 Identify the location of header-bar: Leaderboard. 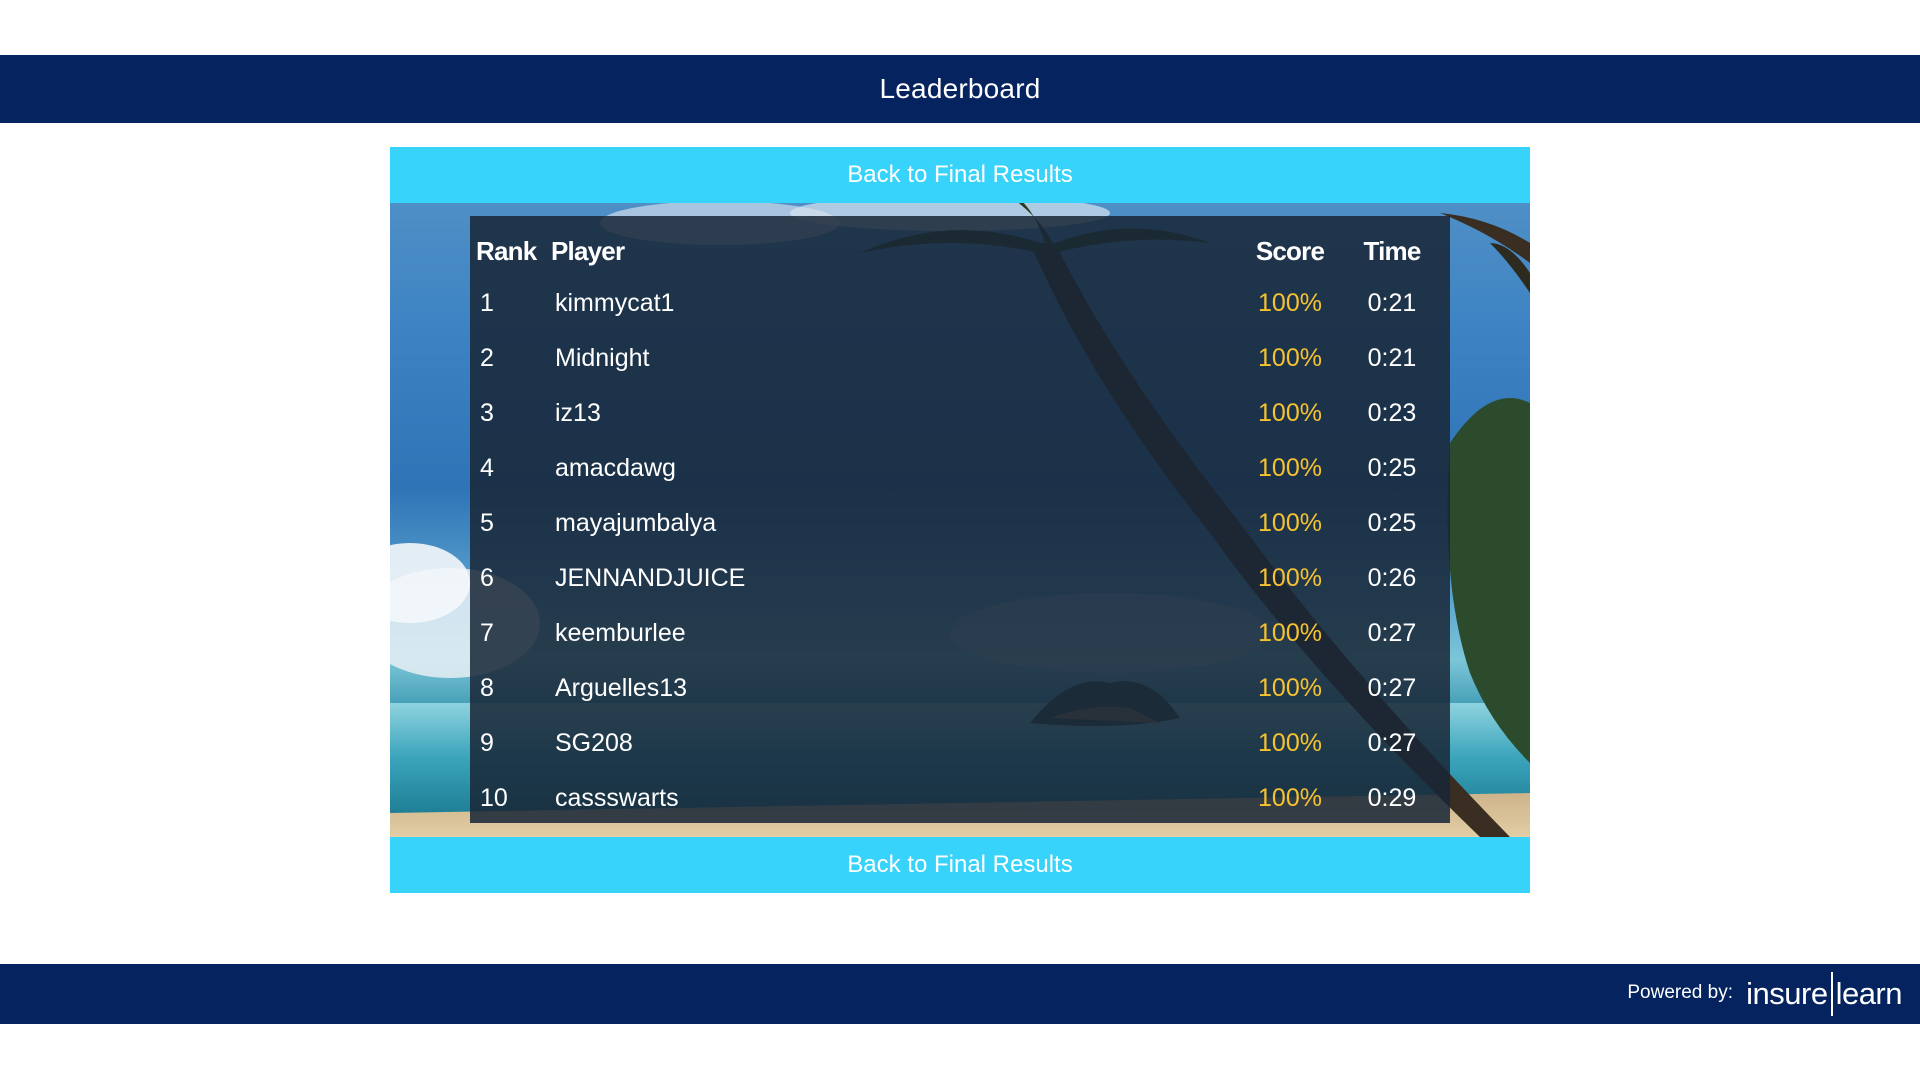
(960, 89).